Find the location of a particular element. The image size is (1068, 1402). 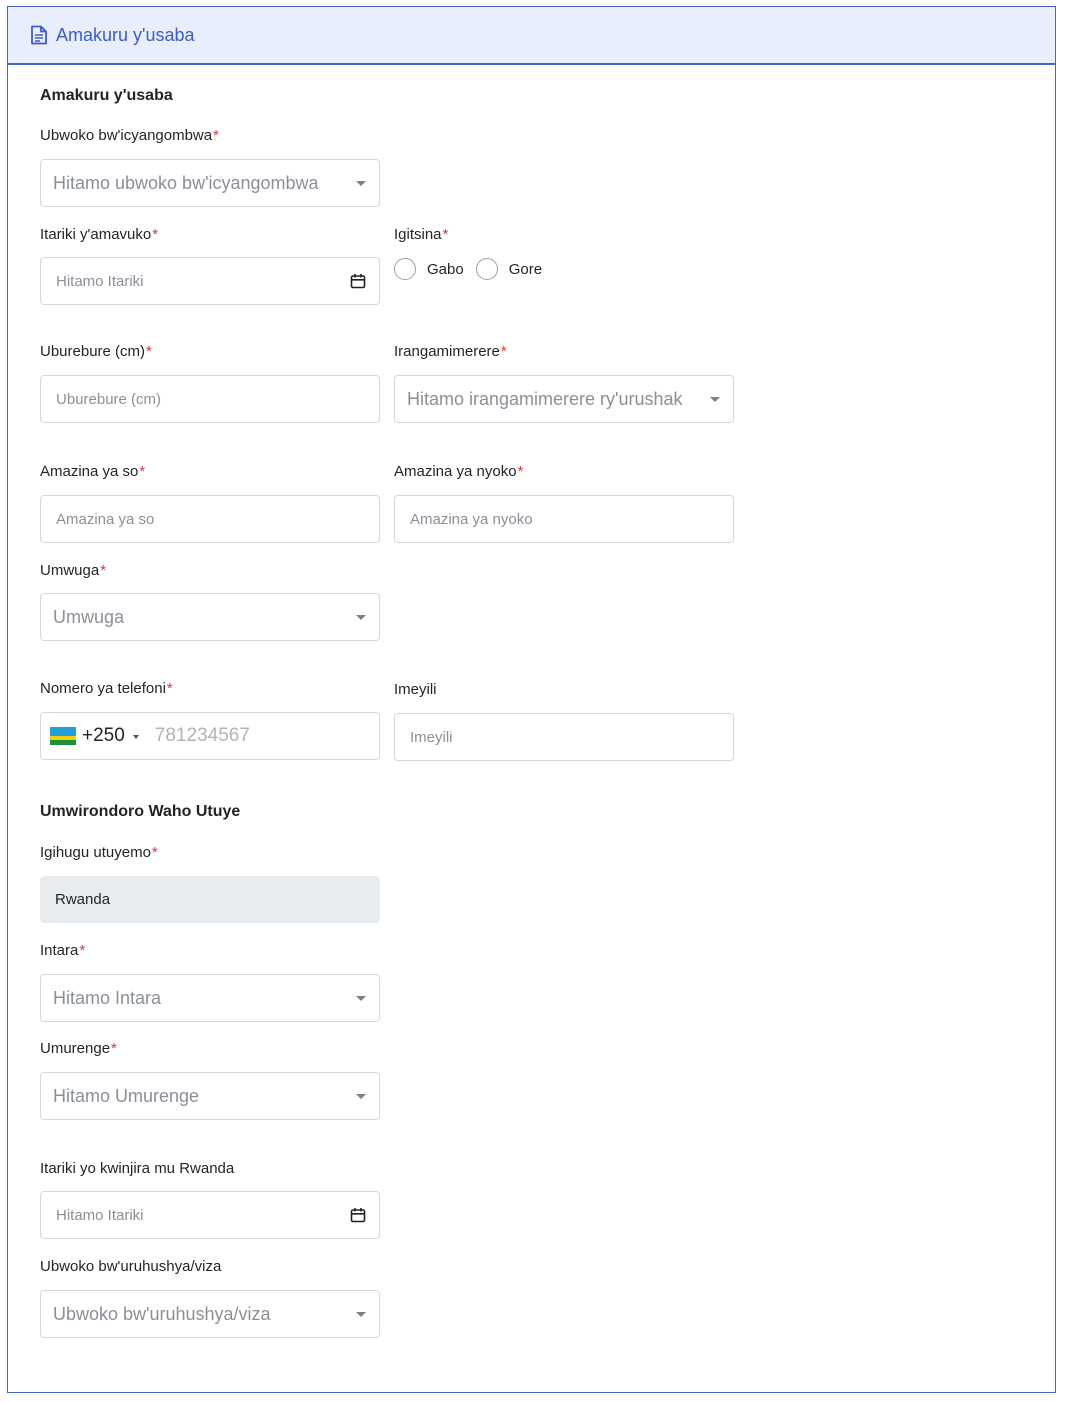

height-placeholder: Uburebure (cm) is located at coordinates (109, 399).